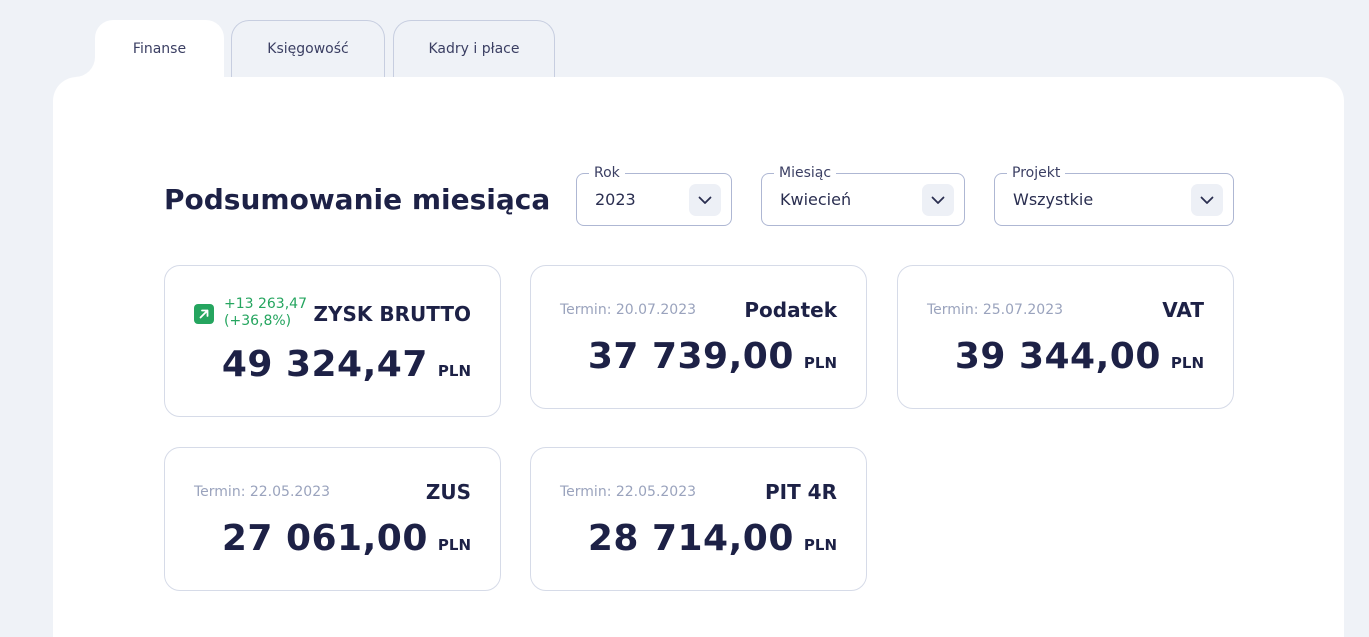 Image resolution: width=1369 pixels, height=637 pixels. I want to click on tax-card: Termin: 20.07.2023 Podatek 37 739,00 PLN, so click(698, 337).